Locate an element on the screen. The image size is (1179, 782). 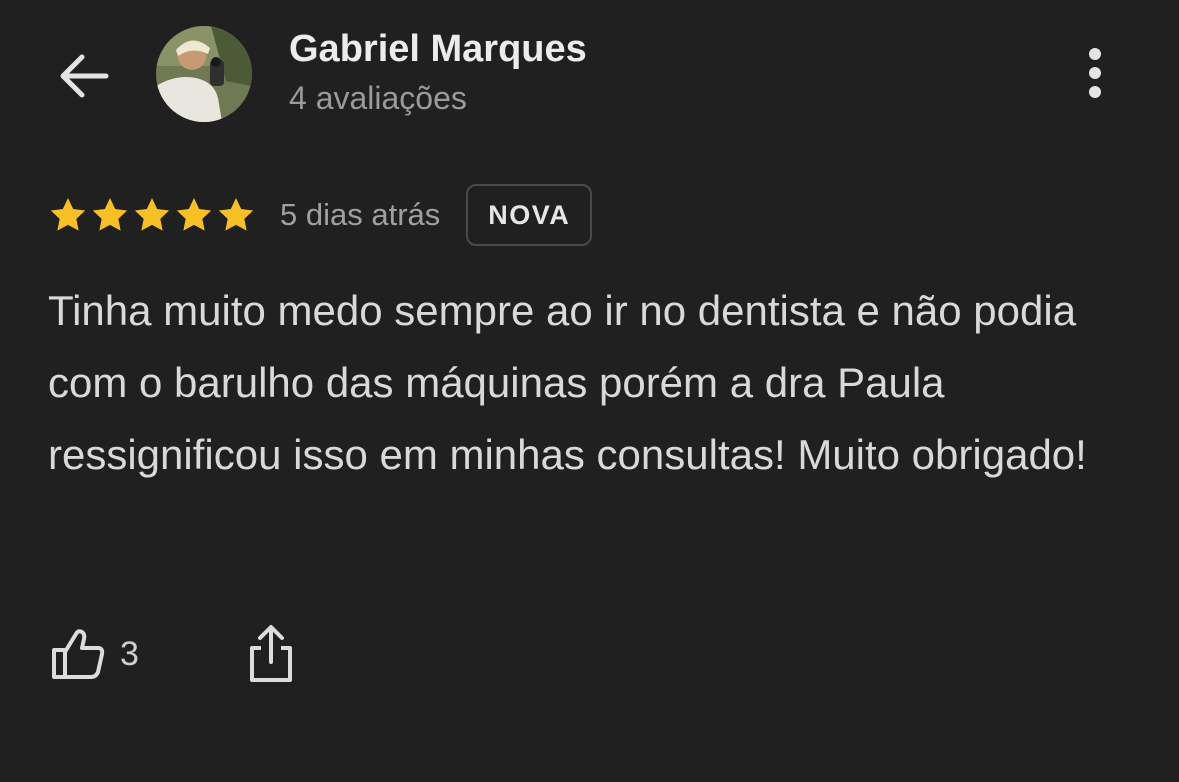
more-vertical-icon is located at coordinates (1095, 73).